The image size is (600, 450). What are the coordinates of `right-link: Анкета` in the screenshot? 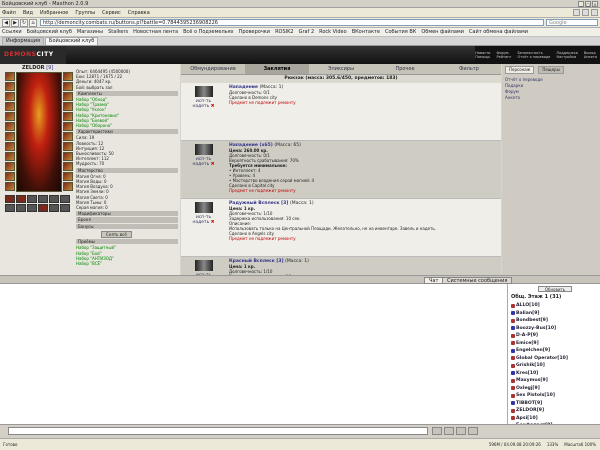 It's located at (551, 98).